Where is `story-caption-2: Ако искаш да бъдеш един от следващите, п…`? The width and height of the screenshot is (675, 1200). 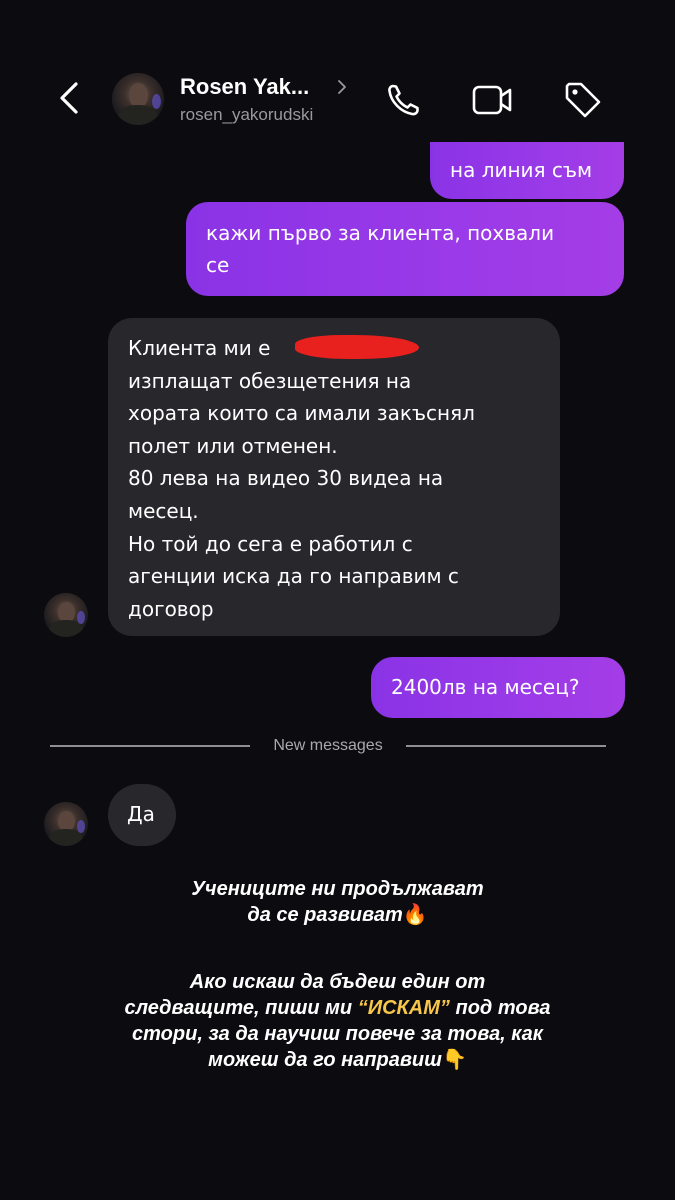 story-caption-2: Ако искаш да бъдеш един от следващите, п… is located at coordinates (337, 1021).